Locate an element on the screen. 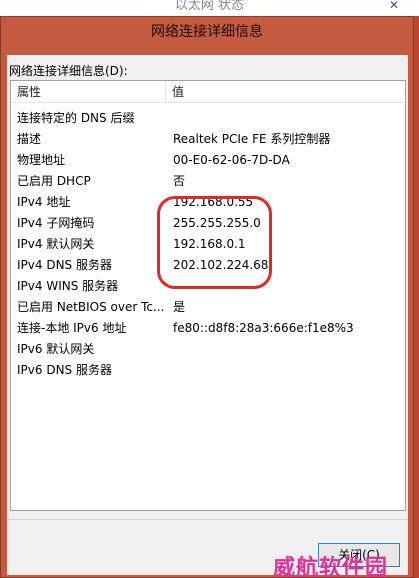 The image size is (419, 578). value-cell: fe80::d8f8:28a3:666e:f1e8%3 is located at coordinates (263, 328).